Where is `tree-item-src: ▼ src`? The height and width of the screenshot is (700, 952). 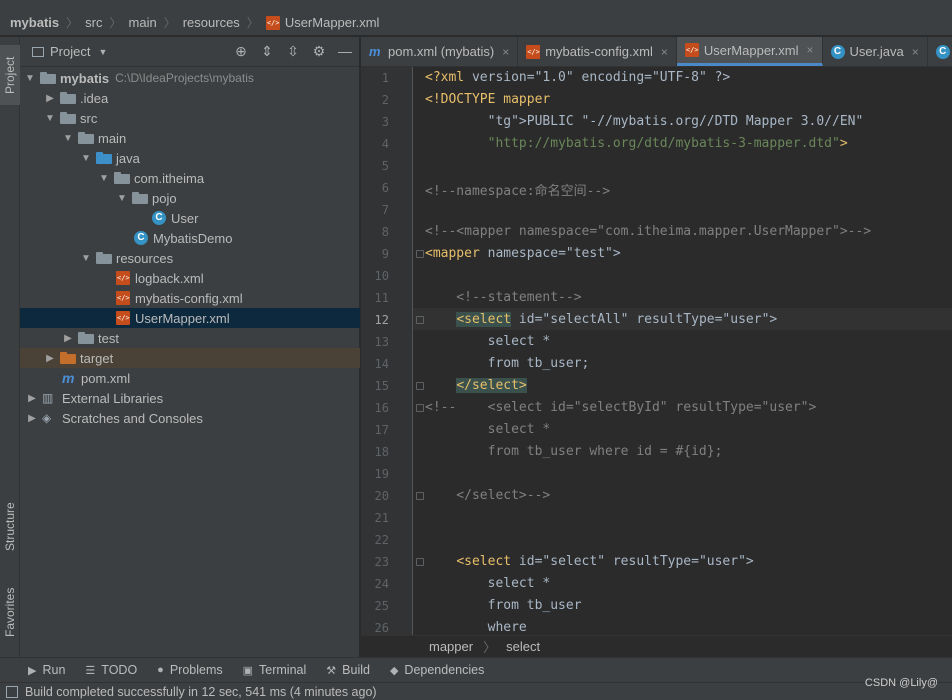
tree-item-src: ▼ src is located at coordinates (190, 118).